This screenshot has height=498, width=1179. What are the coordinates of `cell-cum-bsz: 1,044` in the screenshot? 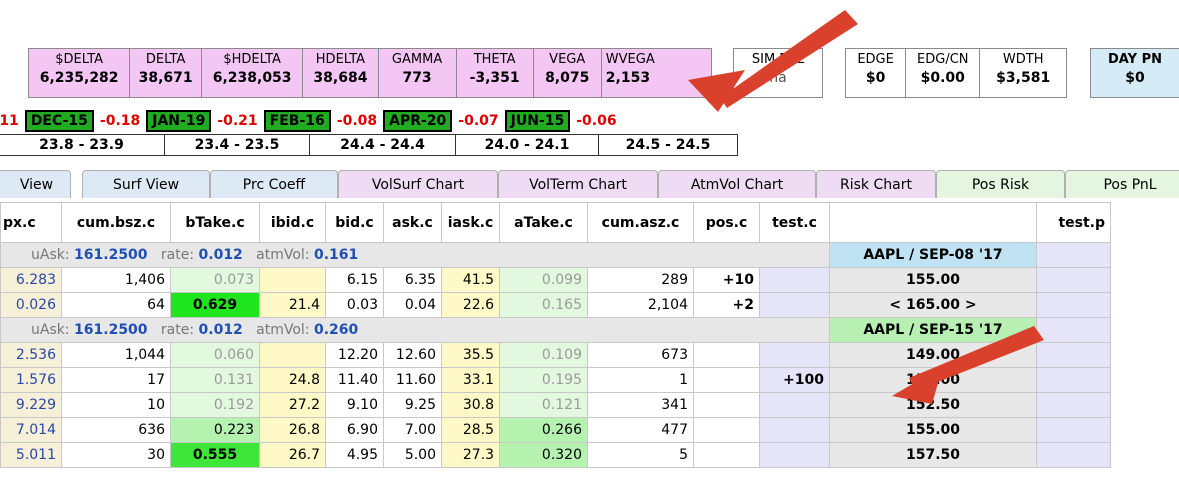 It's located at (116, 355).